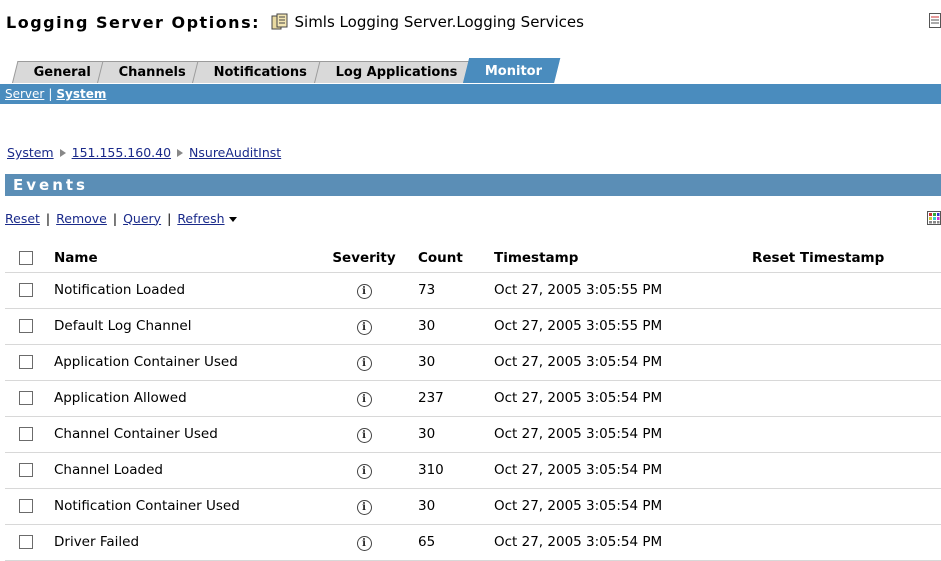  What do you see at coordinates (255, 22) in the screenshot?
I see `title-colon: :` at bounding box center [255, 22].